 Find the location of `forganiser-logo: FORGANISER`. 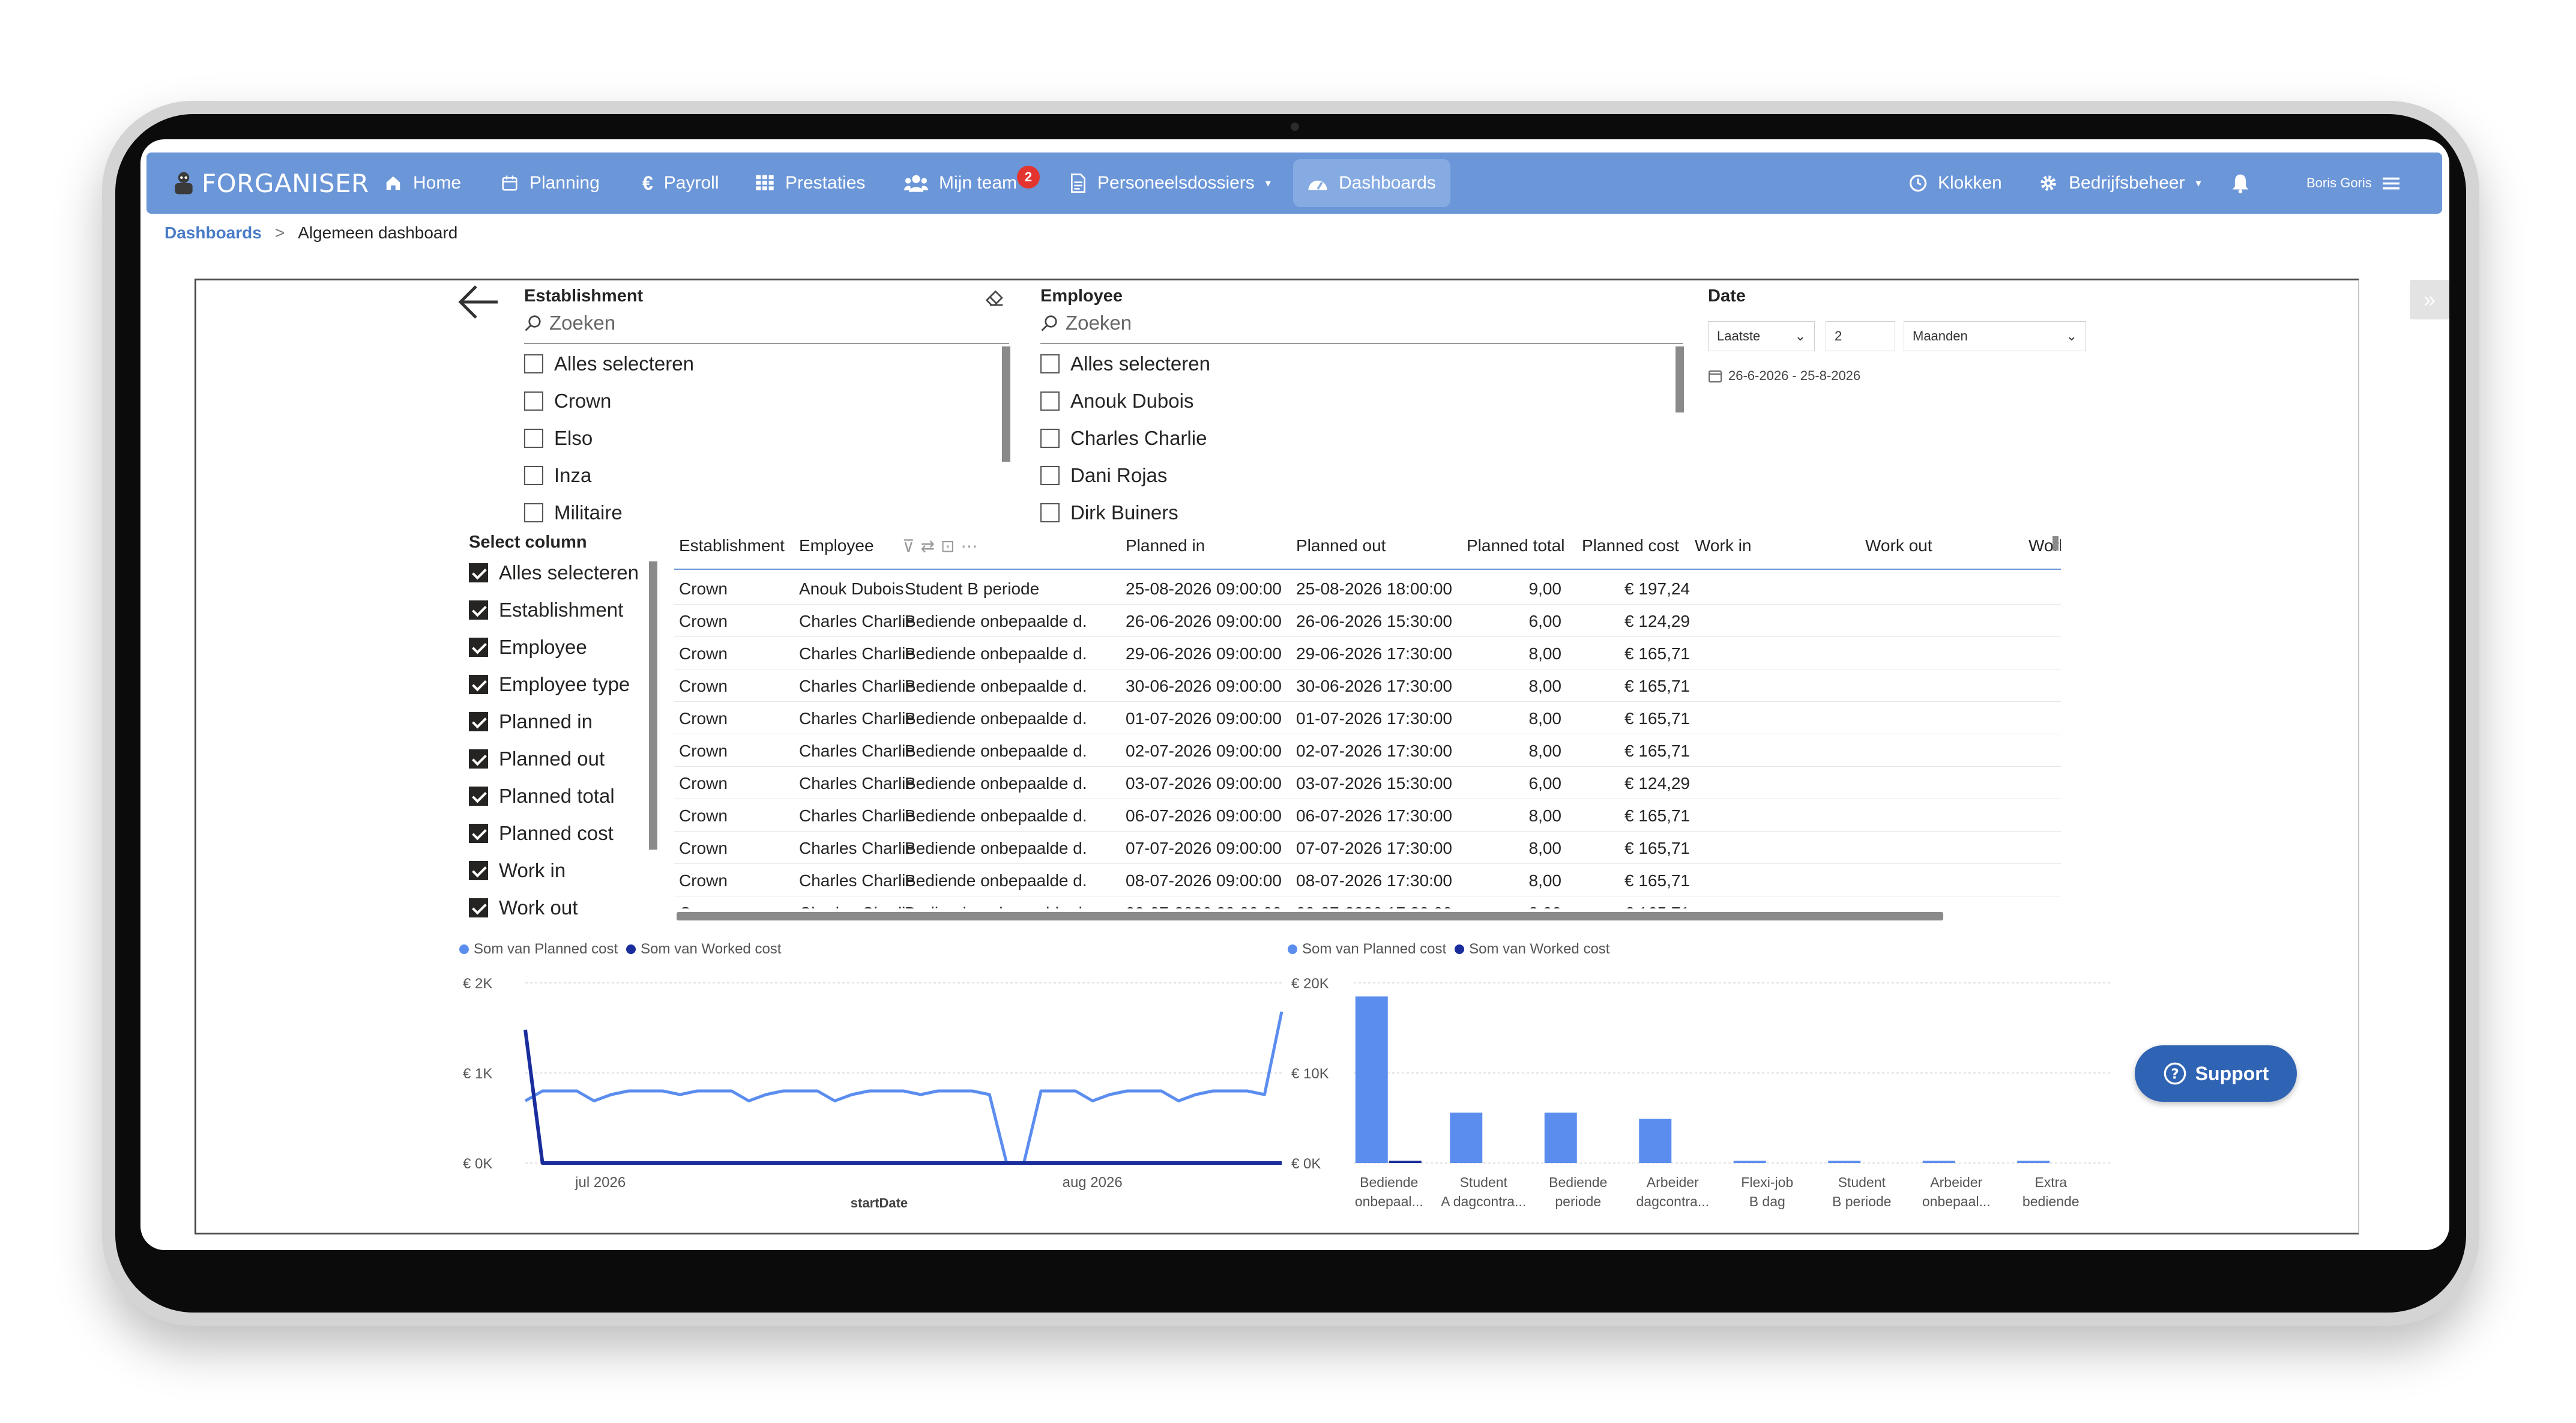

forganiser-logo: FORGANISER is located at coordinates (269, 183).